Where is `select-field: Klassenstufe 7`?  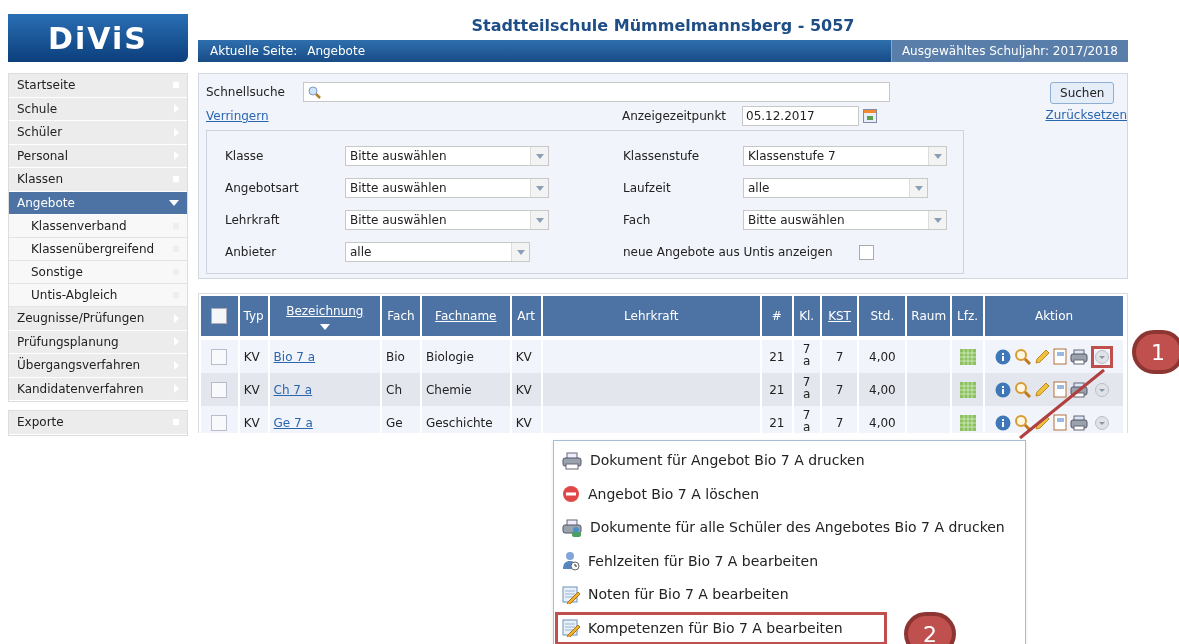
select-field: Klassenstufe 7 is located at coordinates (845, 156).